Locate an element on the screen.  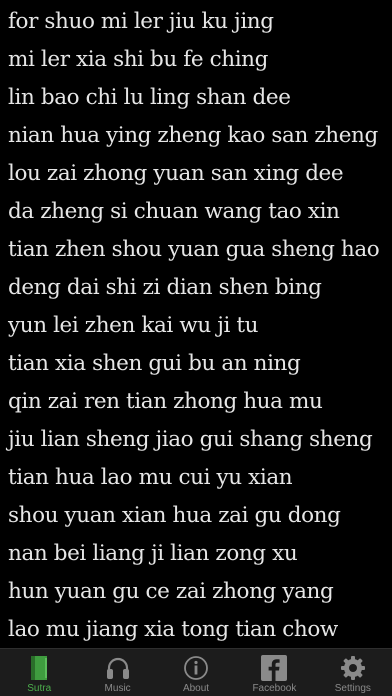
headphones-icon is located at coordinates (118, 668).